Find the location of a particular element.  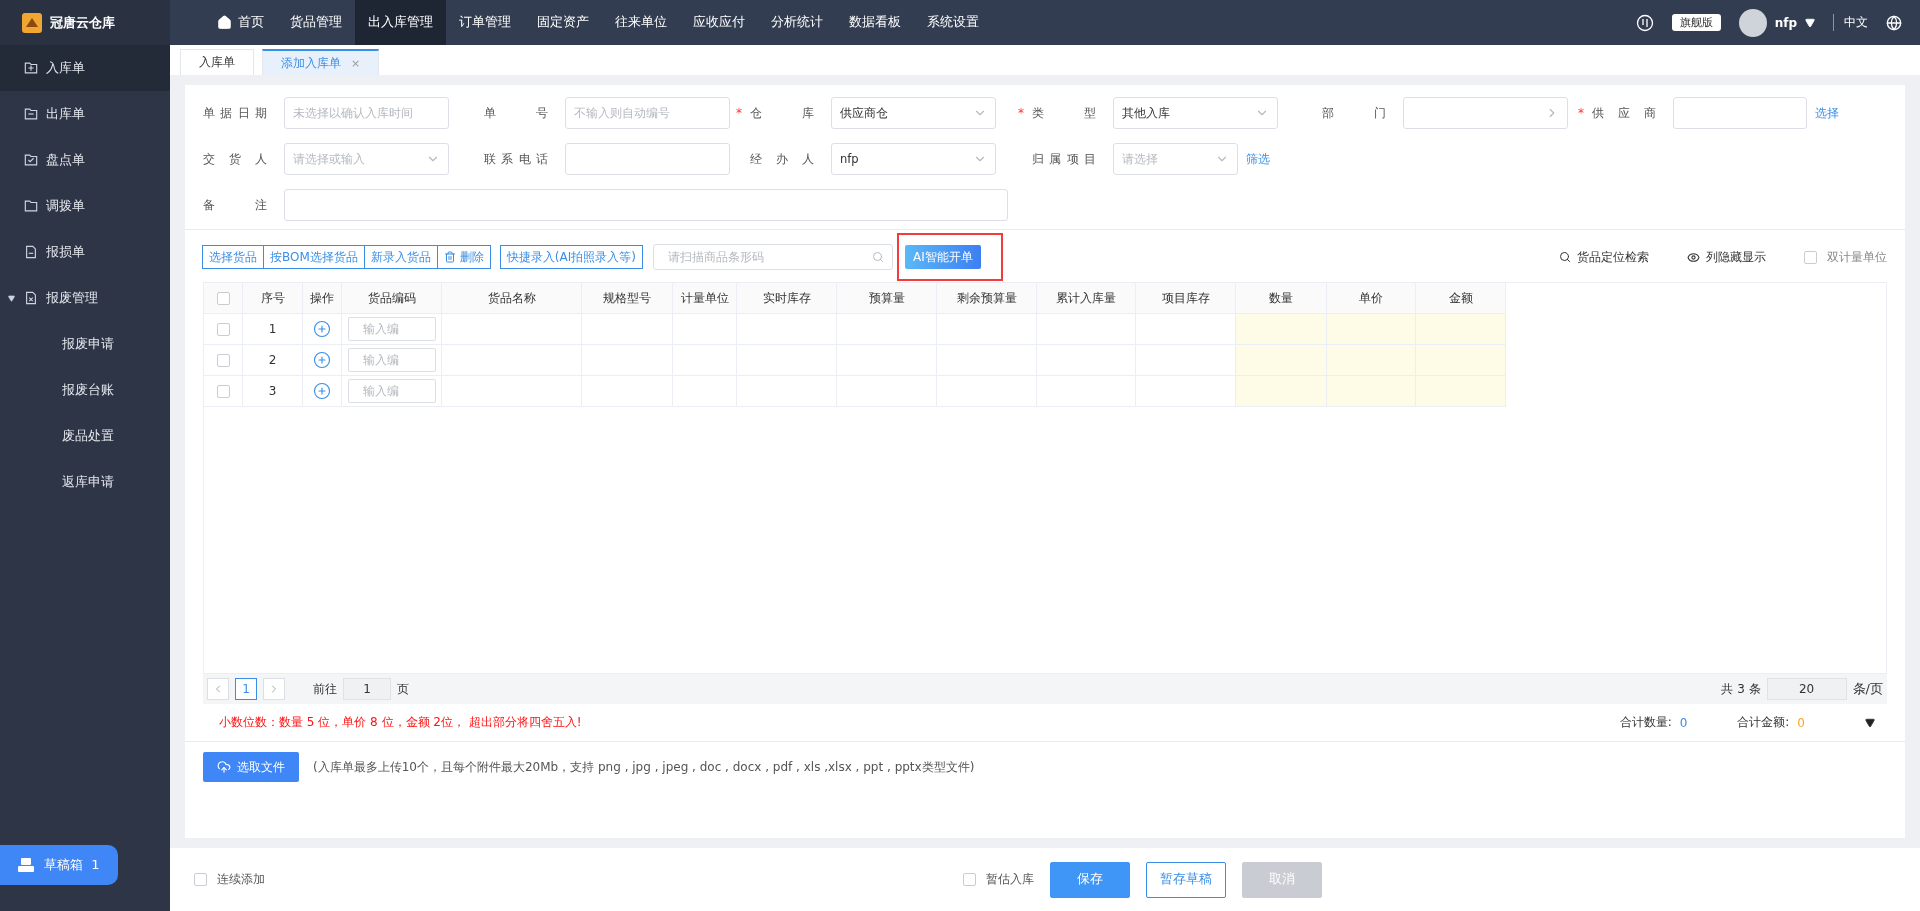

sidebar-item: 出库单 is located at coordinates (85, 114).